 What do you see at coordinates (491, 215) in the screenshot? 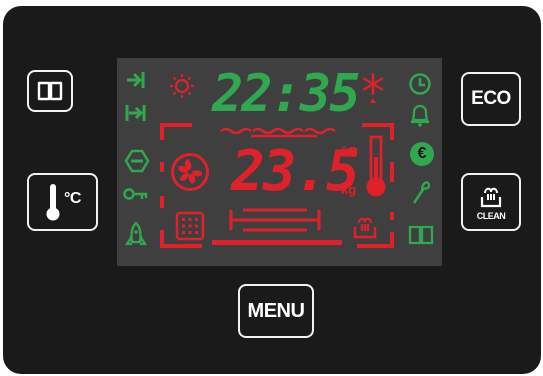
I see `clean-label: CLEAN` at bounding box center [491, 215].